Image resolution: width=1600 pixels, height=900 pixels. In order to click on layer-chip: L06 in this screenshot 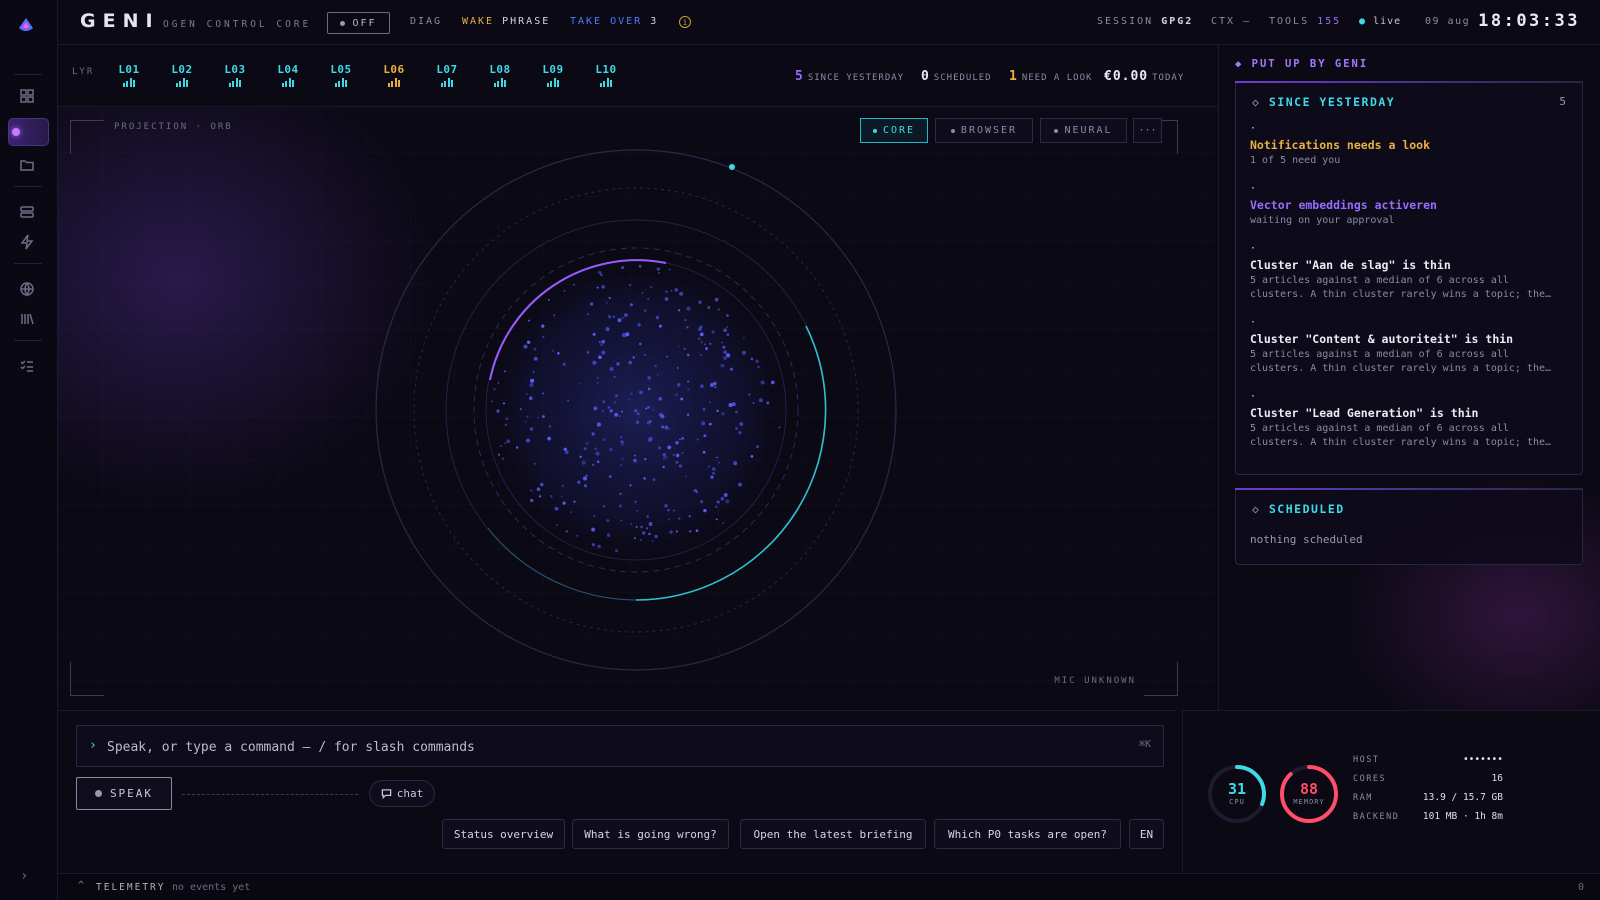, I will do `click(394, 75)`.